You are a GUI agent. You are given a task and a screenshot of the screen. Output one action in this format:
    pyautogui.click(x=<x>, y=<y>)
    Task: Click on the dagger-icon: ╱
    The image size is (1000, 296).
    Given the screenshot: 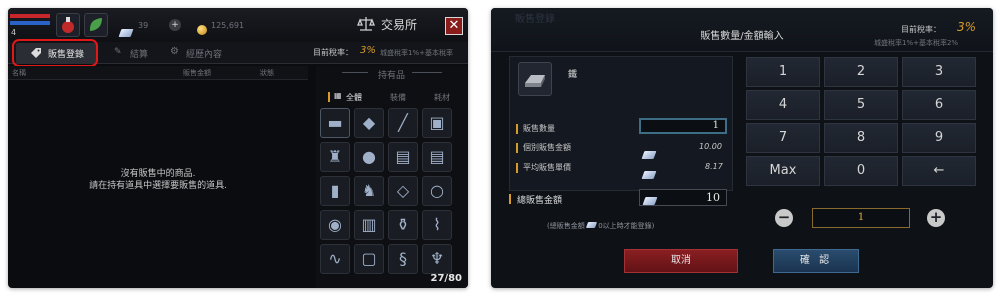 What is the action you would take?
    pyautogui.click(x=403, y=122)
    